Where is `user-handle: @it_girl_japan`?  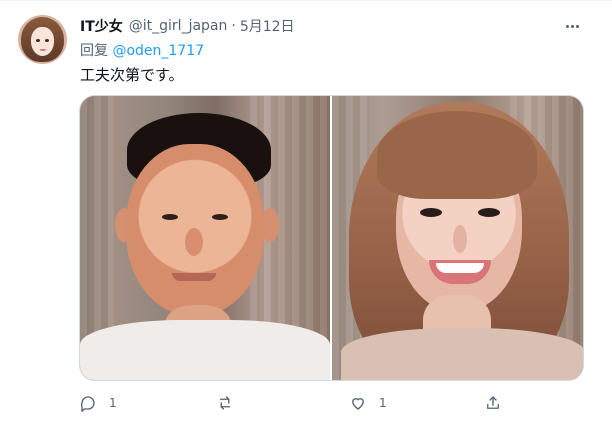
user-handle: @it_girl_japan is located at coordinates (178, 26).